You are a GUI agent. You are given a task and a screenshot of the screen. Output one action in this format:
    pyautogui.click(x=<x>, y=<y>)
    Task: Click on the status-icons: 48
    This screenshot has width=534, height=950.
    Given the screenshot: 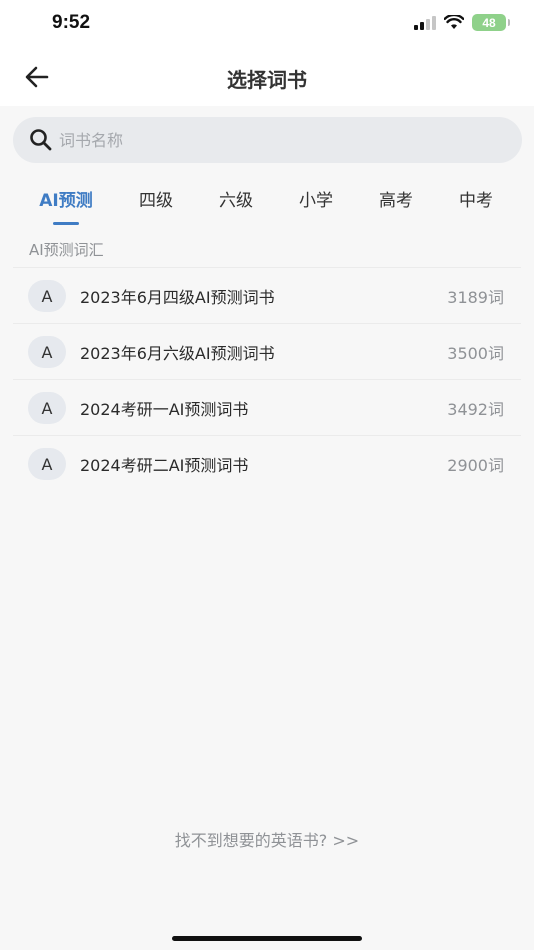 What is the action you would take?
    pyautogui.click(x=462, y=22)
    